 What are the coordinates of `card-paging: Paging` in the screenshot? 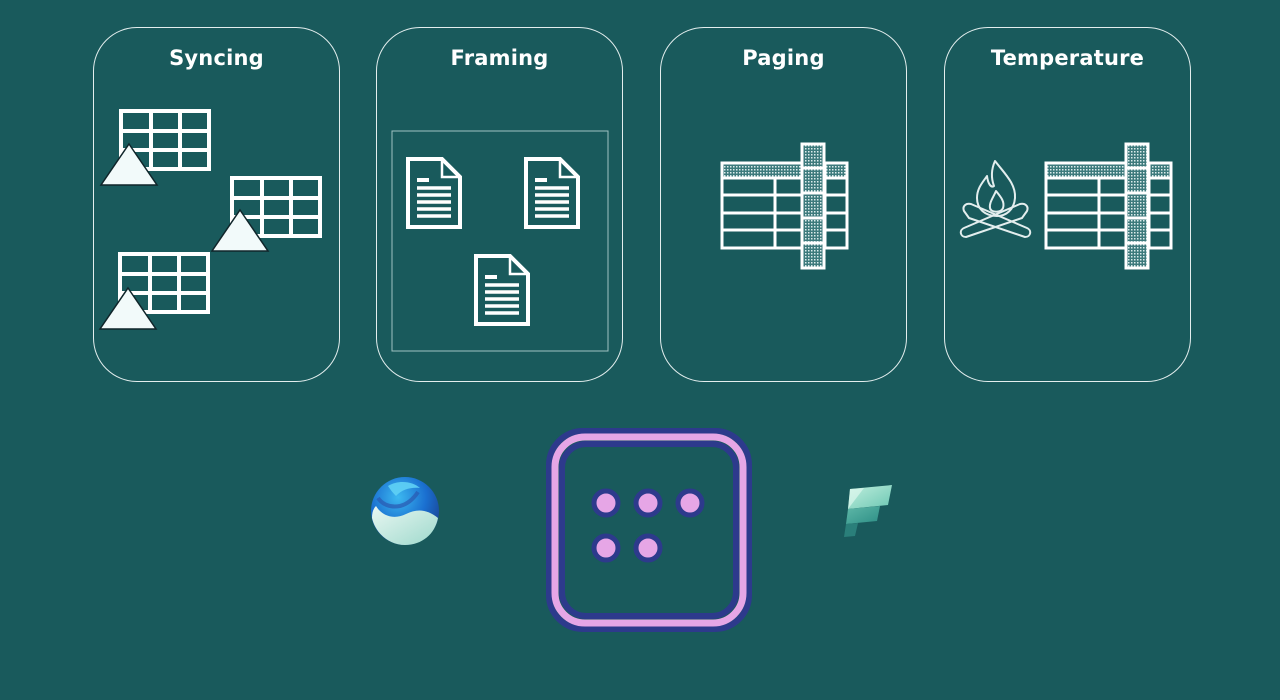 It's located at (783, 204).